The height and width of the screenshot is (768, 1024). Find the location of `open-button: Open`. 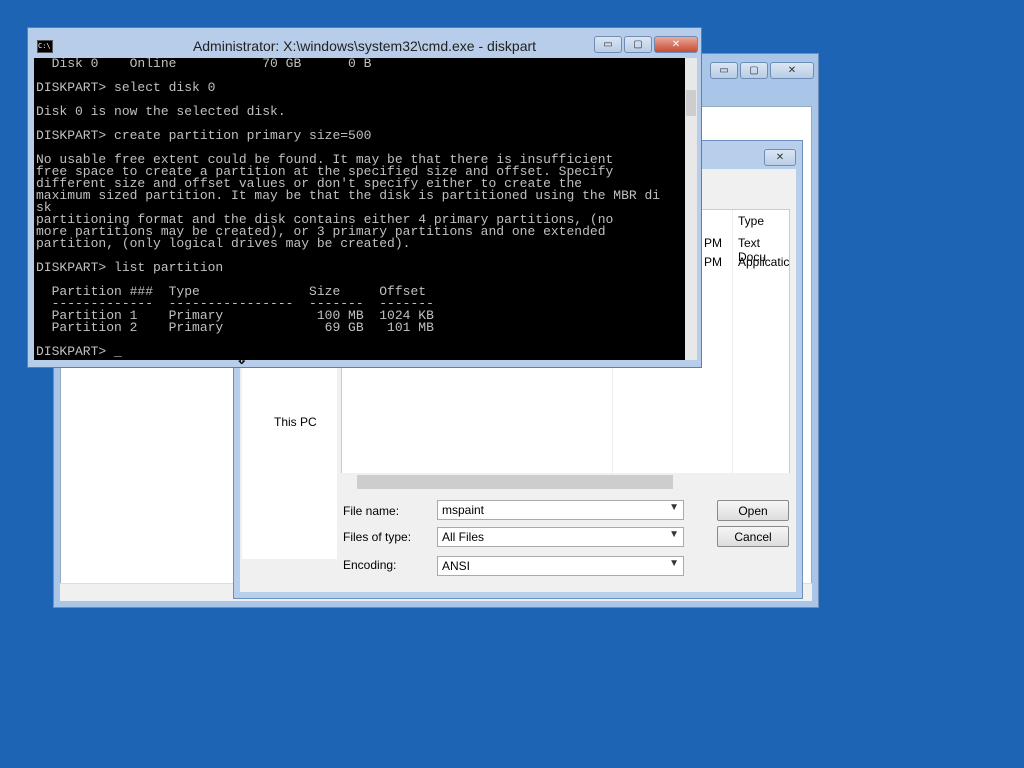

open-button: Open is located at coordinates (753, 510).